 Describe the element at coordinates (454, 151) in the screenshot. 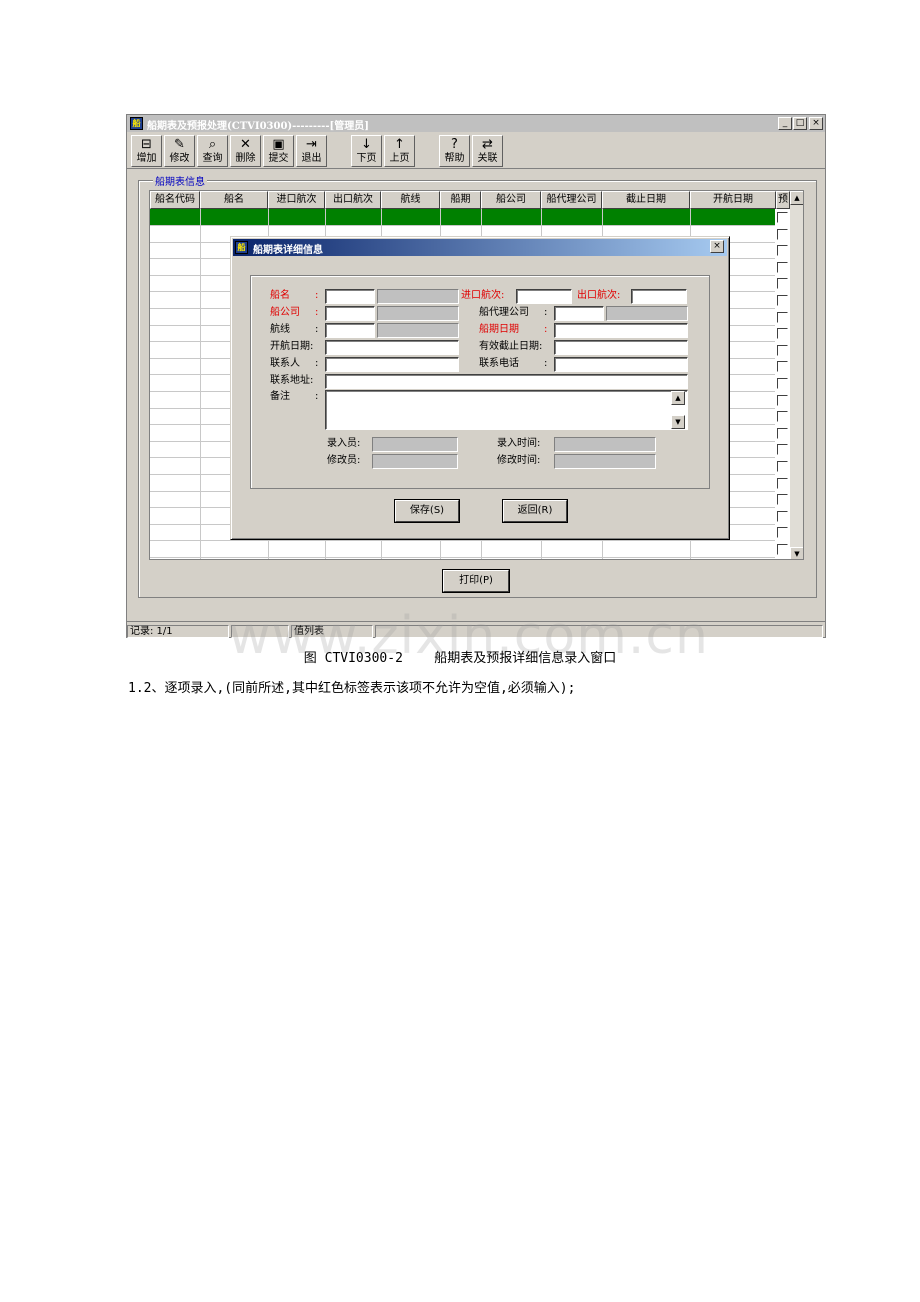

I see `toolbar-button-8: ? 帮助` at that location.